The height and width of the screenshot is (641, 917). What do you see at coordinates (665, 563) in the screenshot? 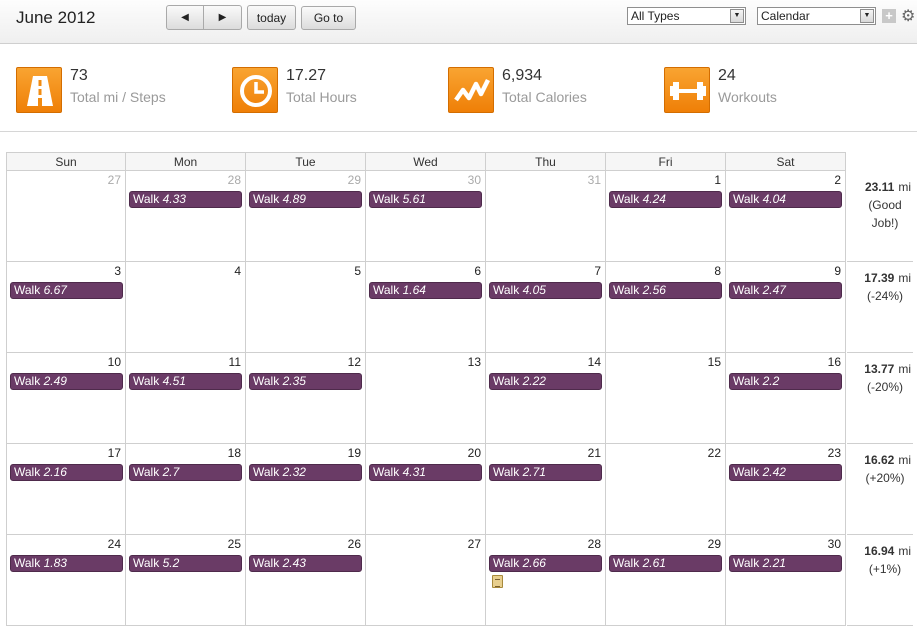
I see `workout-event: Walk 2.61` at bounding box center [665, 563].